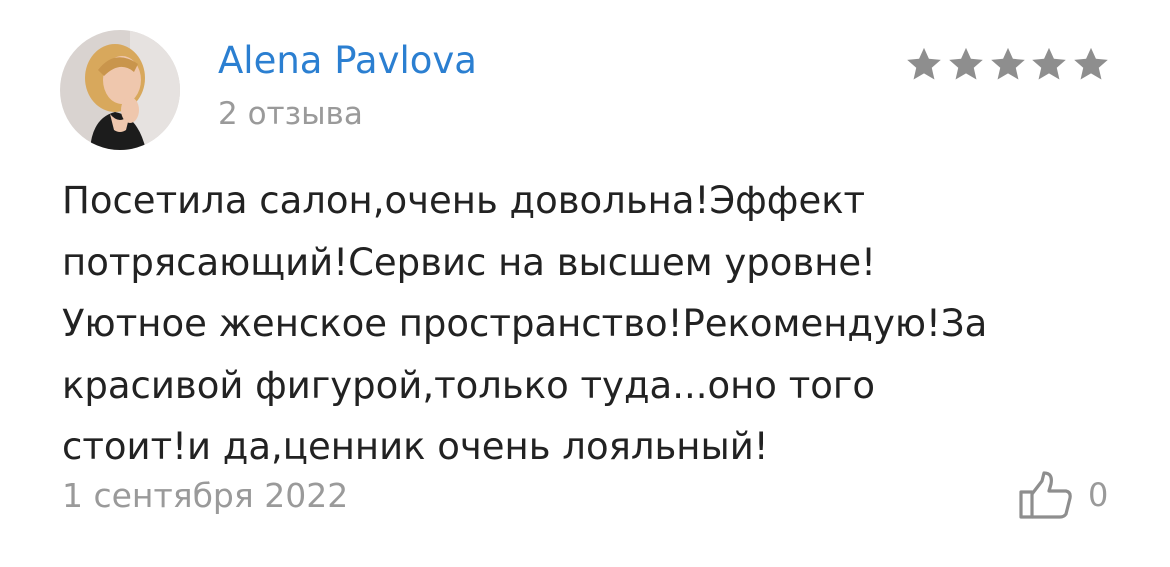 This screenshot has width=1170, height=567. Describe the element at coordinates (469, 262) in the screenshot. I see `review-text-line: потрясающий!Сервис на высшем уровне!` at that location.